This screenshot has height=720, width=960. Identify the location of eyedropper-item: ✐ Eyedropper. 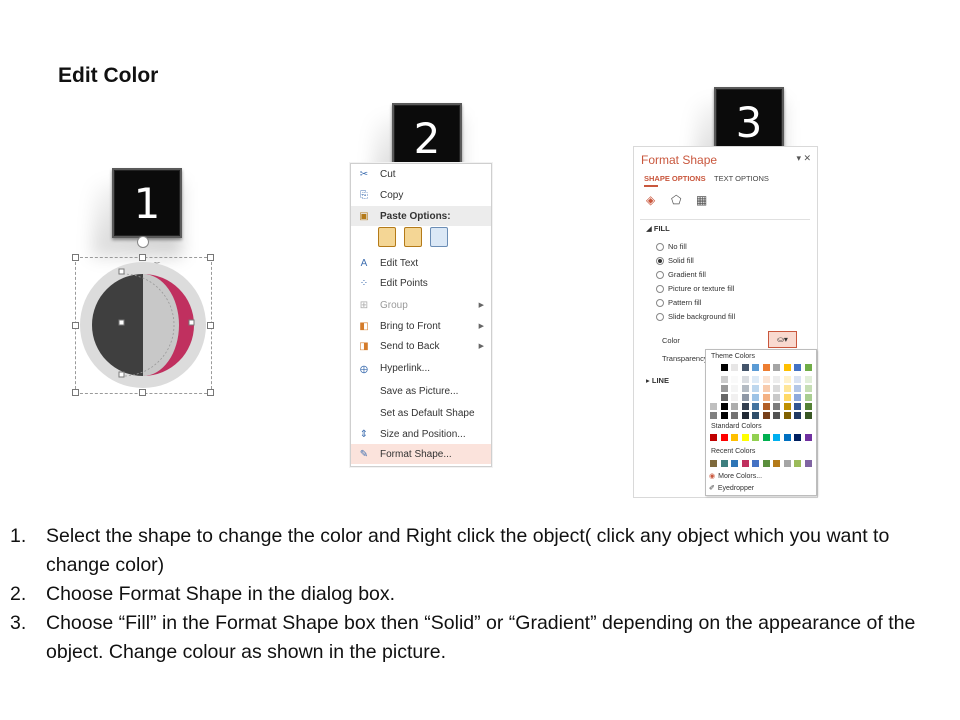
(731, 488).